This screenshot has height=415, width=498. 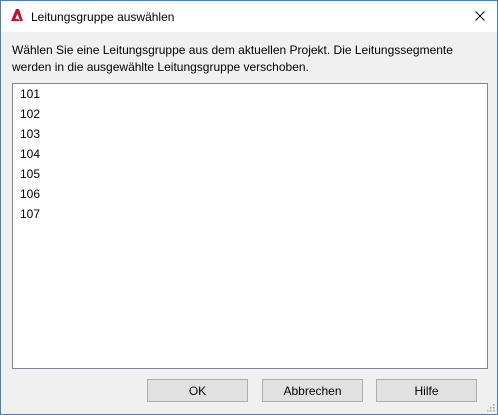 I want to click on close-icon, so click(x=480, y=16).